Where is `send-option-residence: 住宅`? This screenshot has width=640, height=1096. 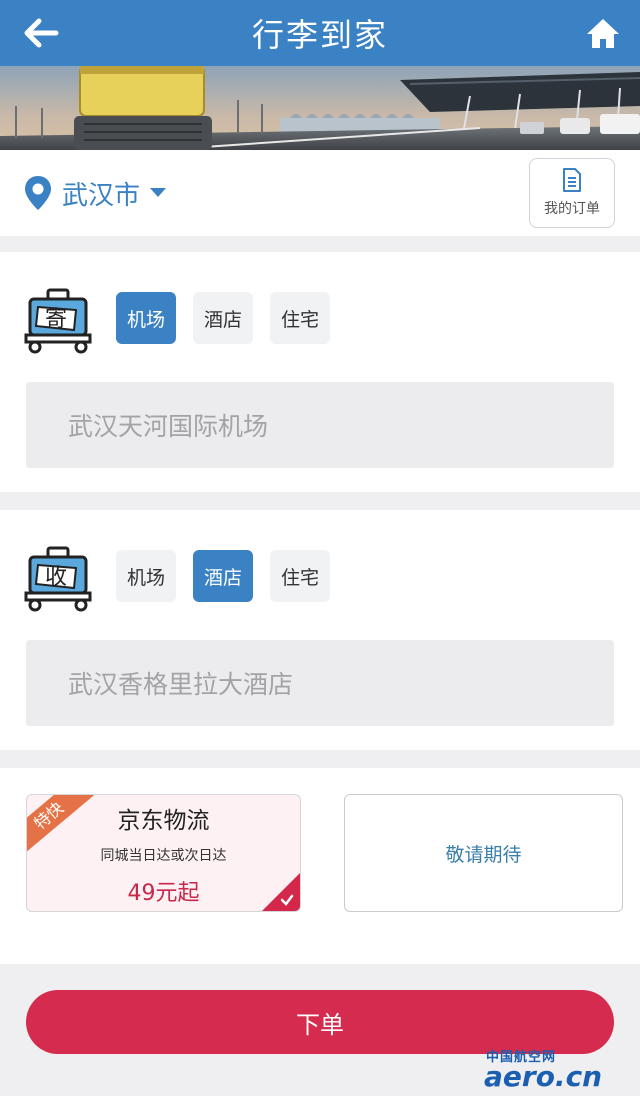
send-option-residence: 住宅 is located at coordinates (300, 318).